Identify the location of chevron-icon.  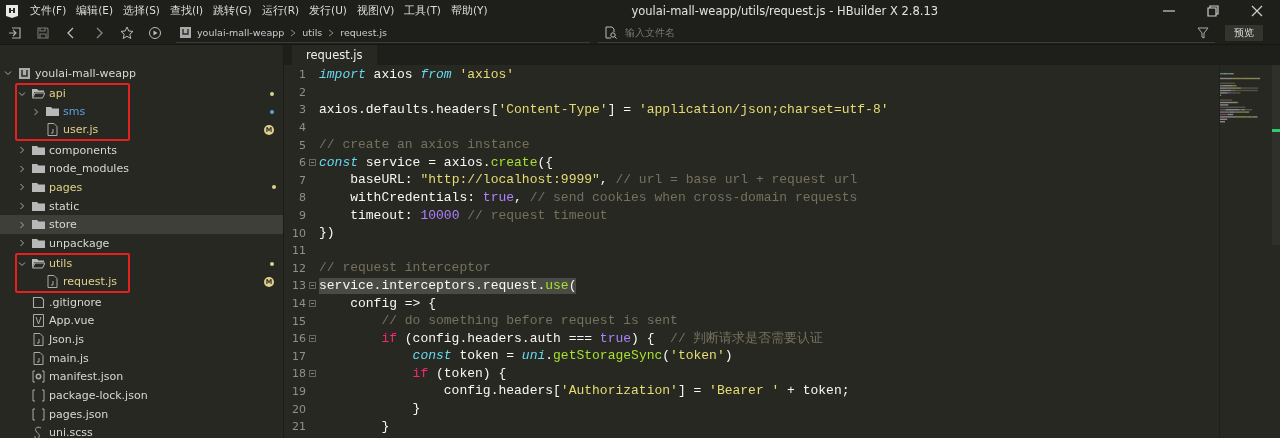
(293, 32).